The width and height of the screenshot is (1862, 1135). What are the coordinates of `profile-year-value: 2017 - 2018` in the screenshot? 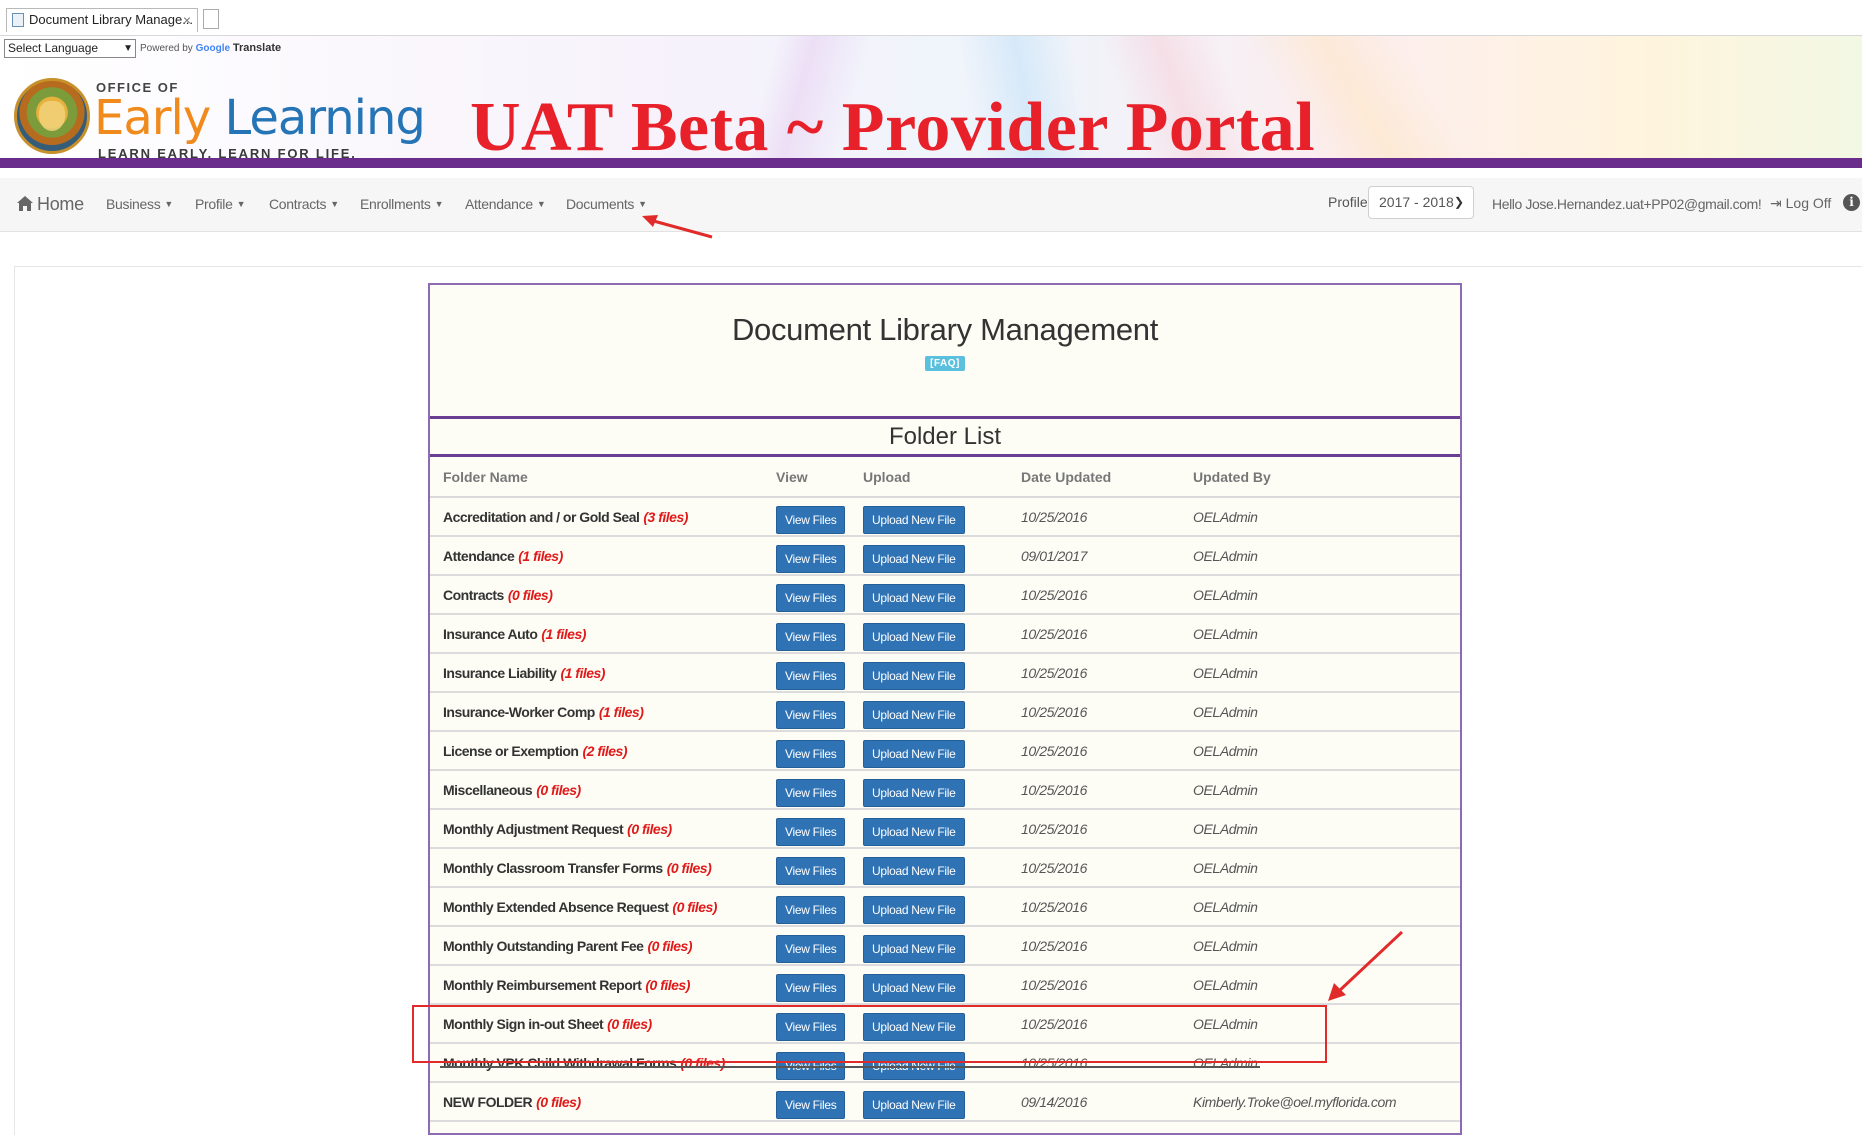 It's located at (1416, 202).